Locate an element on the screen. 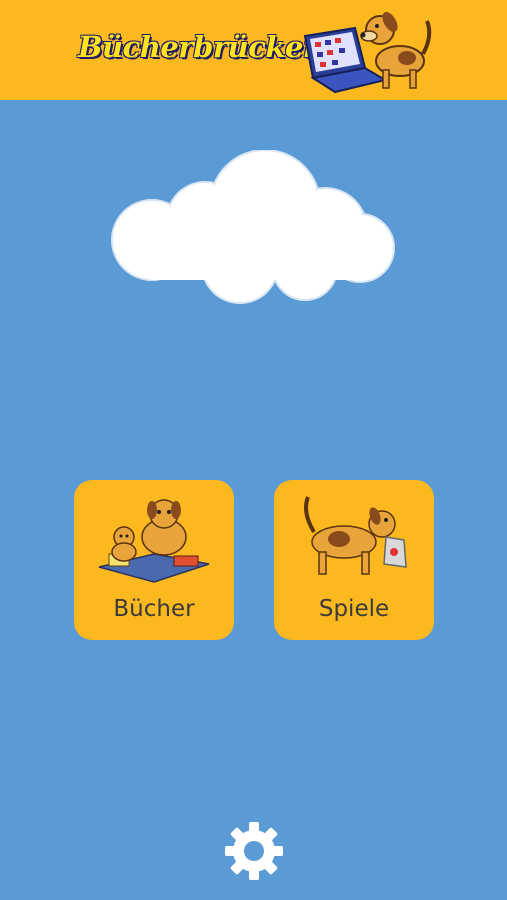  books-button: Bücher is located at coordinates (154, 560).